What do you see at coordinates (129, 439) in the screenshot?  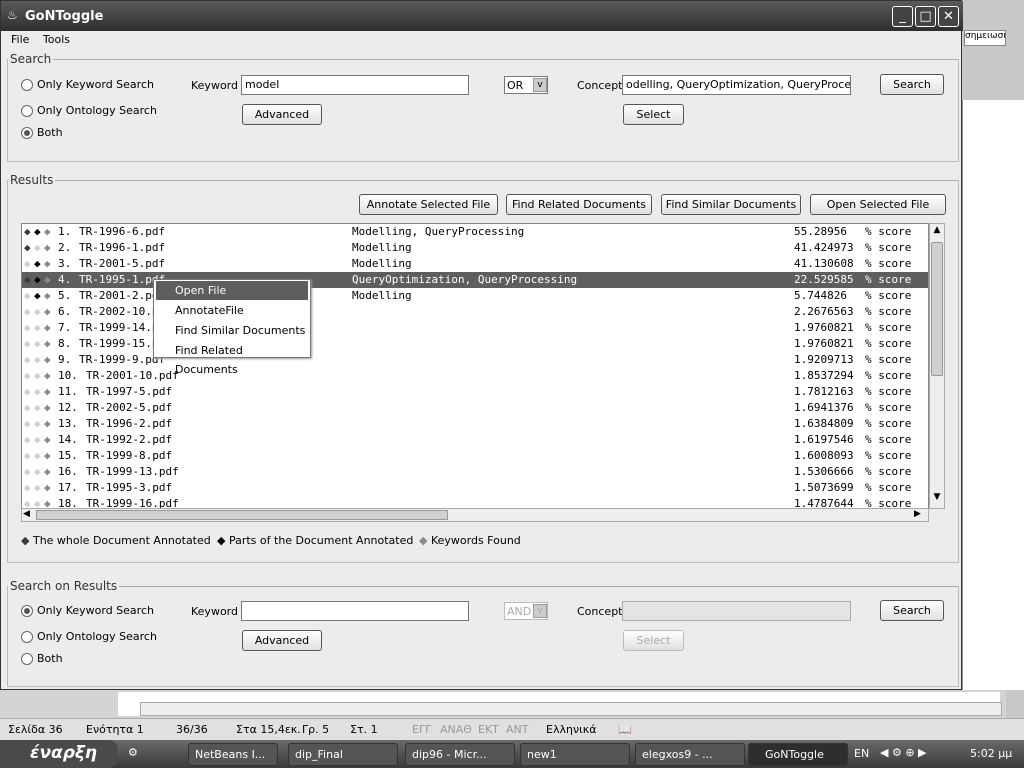 I see `result-filename: TR-1992-2.pdf` at bounding box center [129, 439].